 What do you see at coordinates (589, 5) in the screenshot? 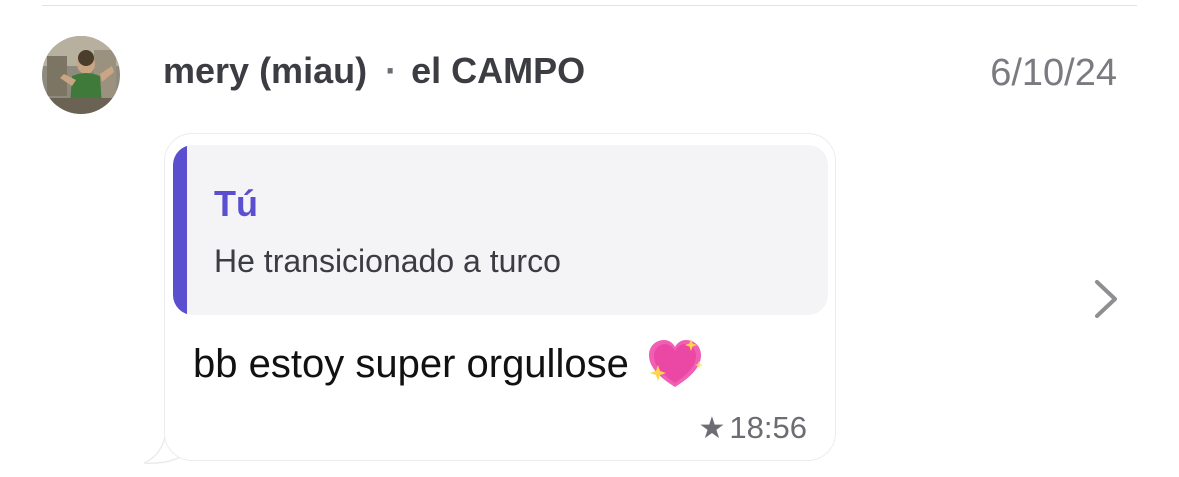
I see `top-divider` at bounding box center [589, 5].